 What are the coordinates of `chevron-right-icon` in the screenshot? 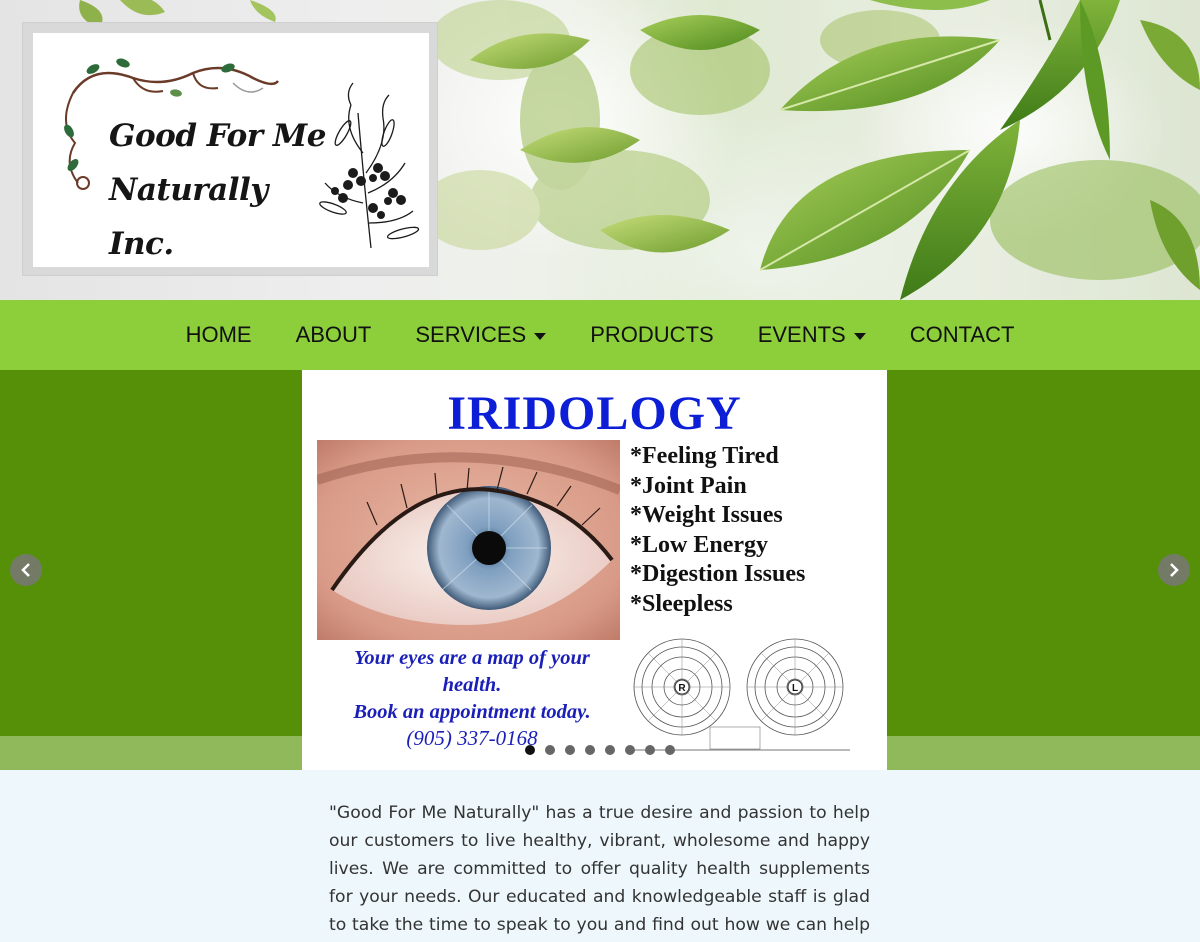 It's located at (1174, 570).